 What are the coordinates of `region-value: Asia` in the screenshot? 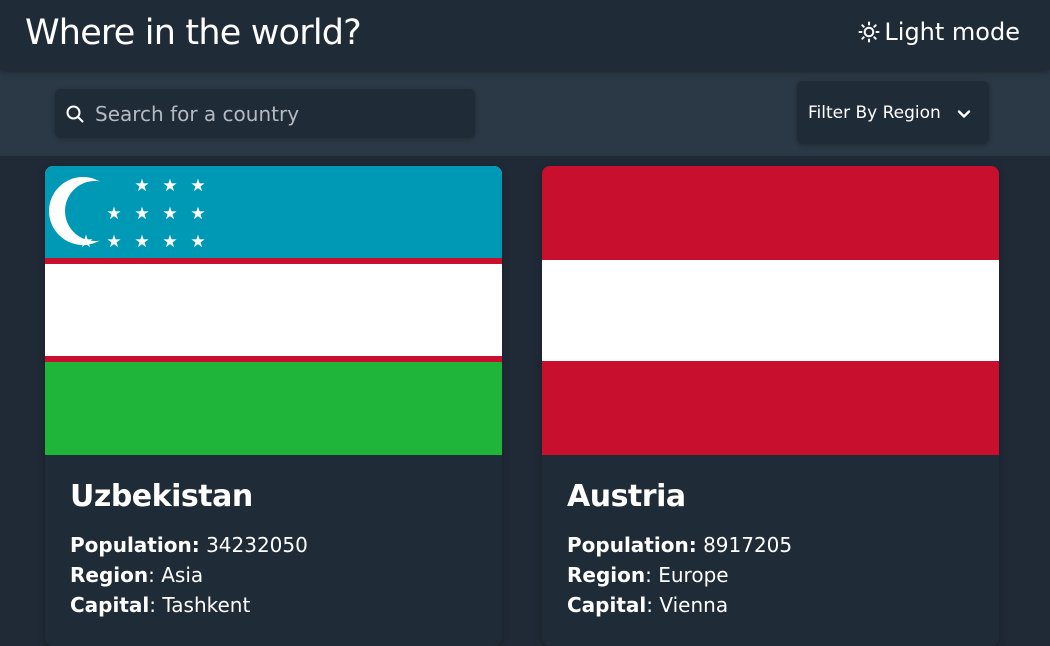 It's located at (182, 575).